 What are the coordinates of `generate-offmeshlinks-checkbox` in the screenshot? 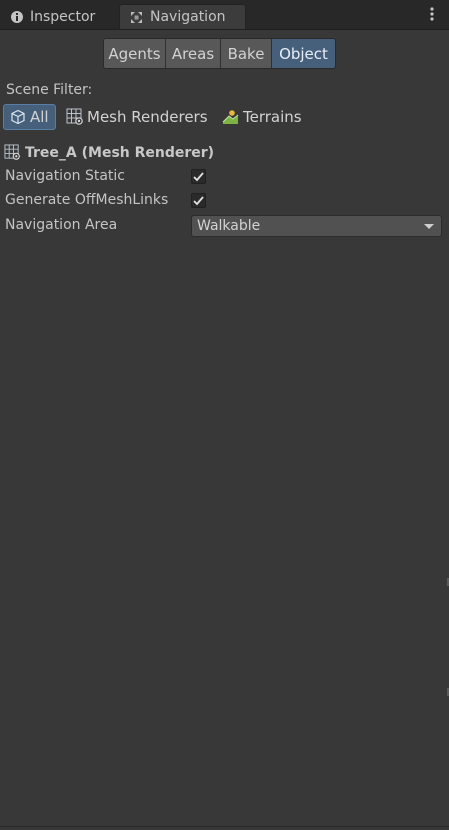 It's located at (198, 200).